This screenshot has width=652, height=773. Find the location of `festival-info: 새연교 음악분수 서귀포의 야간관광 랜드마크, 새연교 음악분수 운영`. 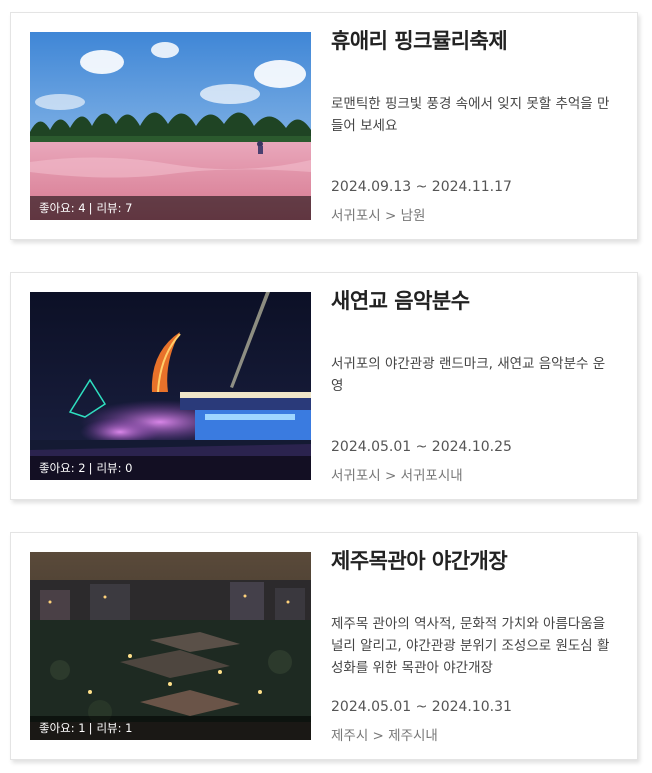

festival-info: 새연교 음악분수 서귀포의 야간관광 랜드마크, 새연교 음악분수 운영 is located at coordinates (473, 340).